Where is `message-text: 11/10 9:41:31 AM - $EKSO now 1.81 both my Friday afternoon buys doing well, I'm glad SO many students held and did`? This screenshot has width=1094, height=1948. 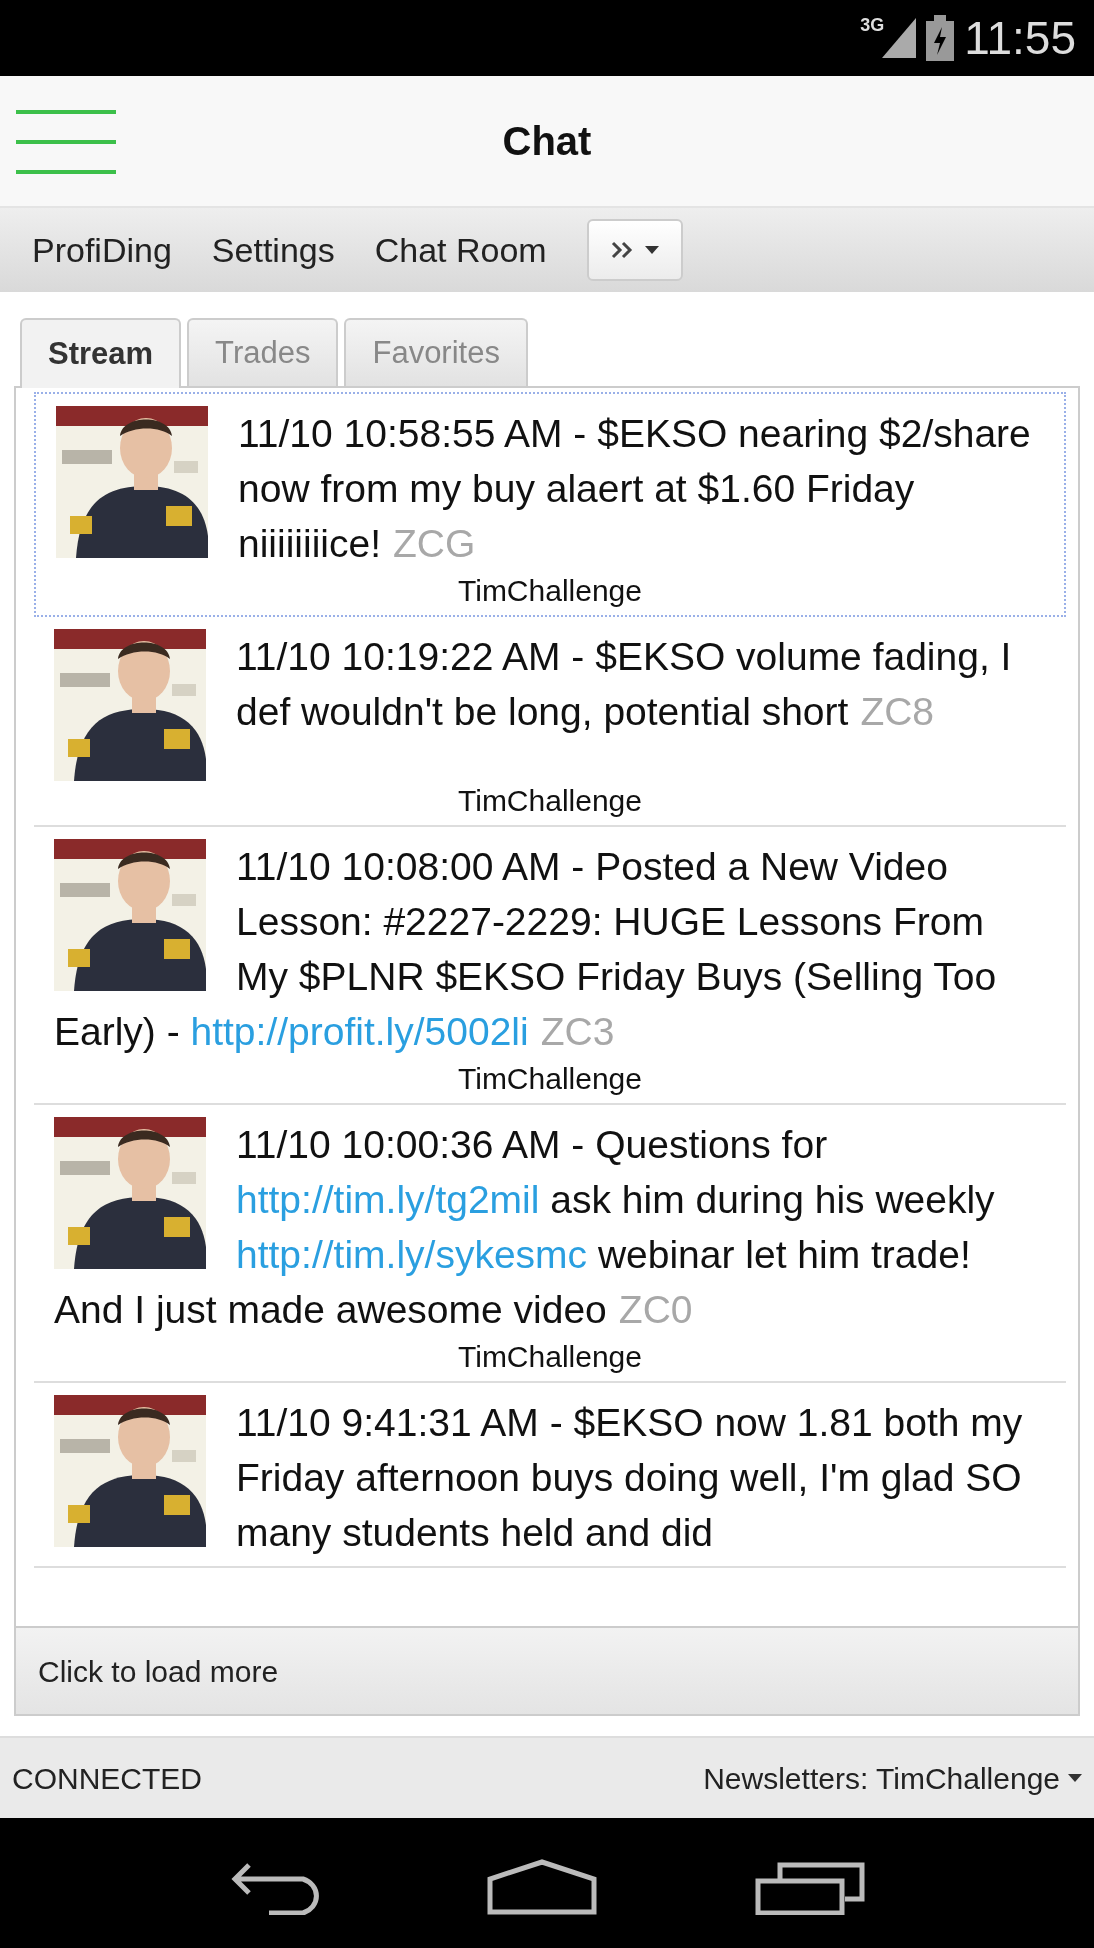
message-text: 11/10 9:41:31 AM - $EKSO now 1.81 both my Friday afternoon buys doing well, I'm glad SO many students held and did is located at coordinates (629, 1477).